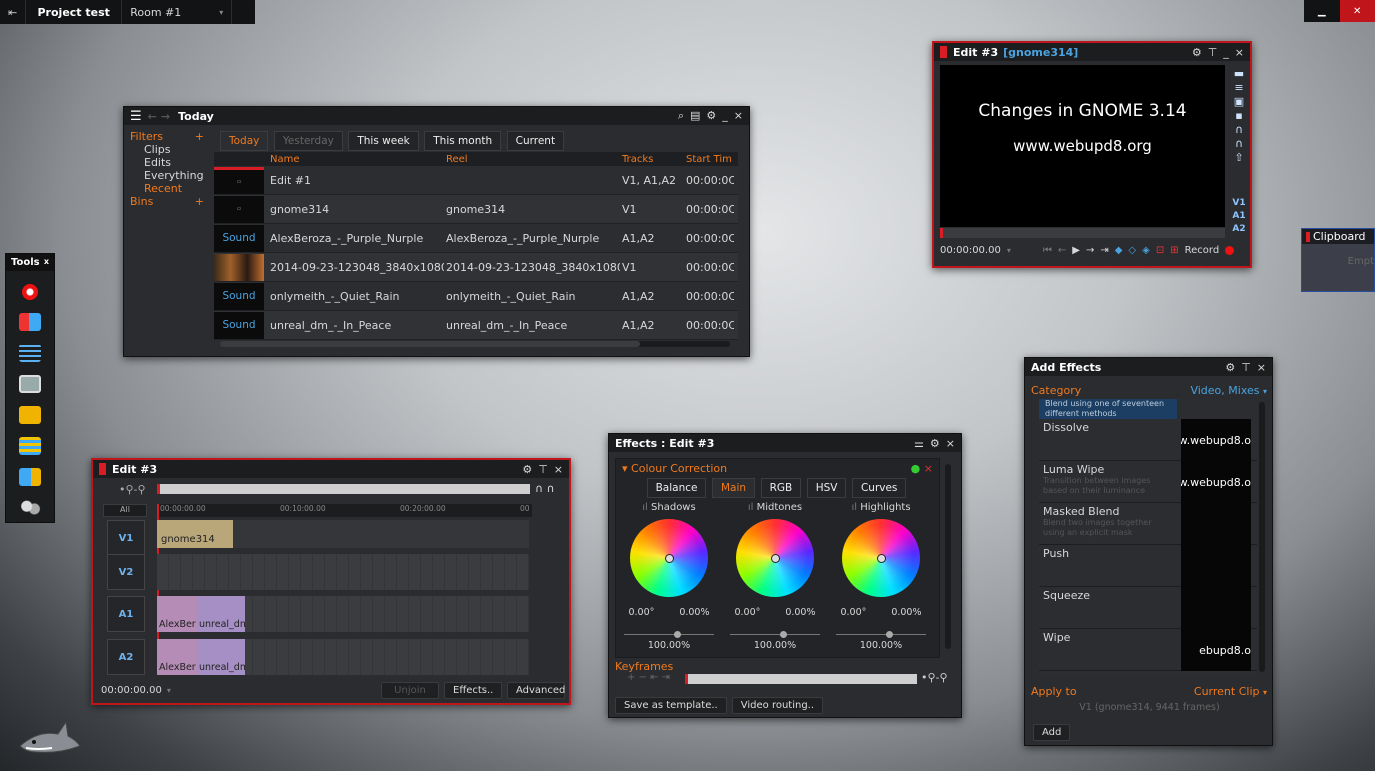  What do you see at coordinates (1213, 52) in the screenshot?
I see `pin-icon: ⊤` at bounding box center [1213, 52].